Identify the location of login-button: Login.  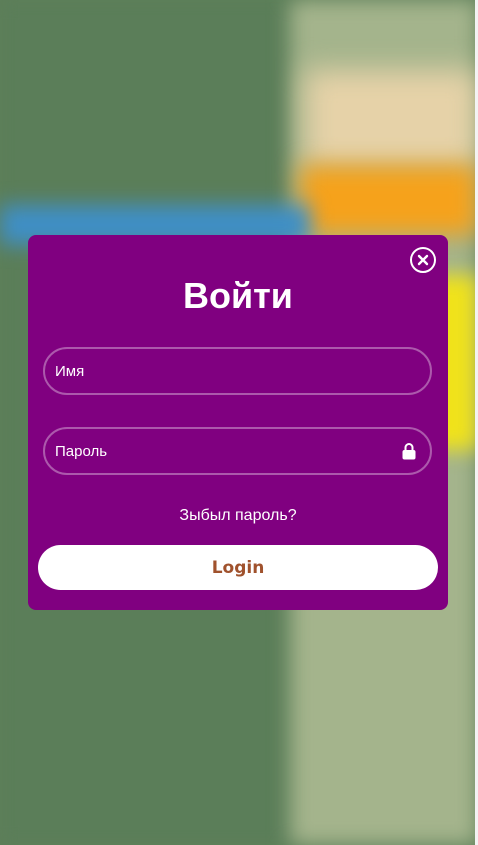
(238, 567).